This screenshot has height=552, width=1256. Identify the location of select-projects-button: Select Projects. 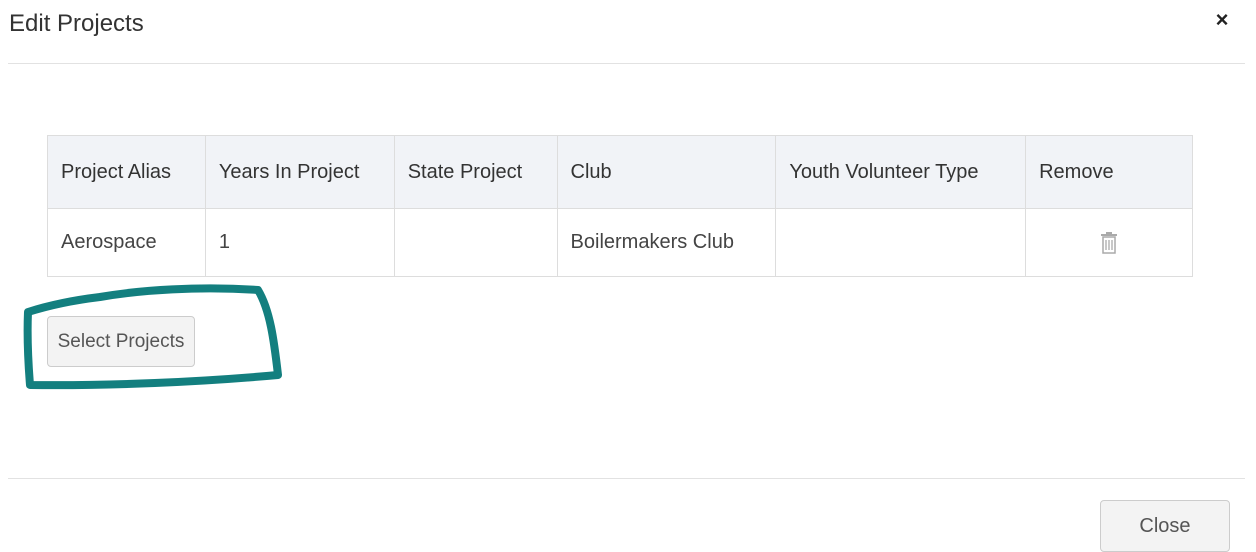
(121, 341).